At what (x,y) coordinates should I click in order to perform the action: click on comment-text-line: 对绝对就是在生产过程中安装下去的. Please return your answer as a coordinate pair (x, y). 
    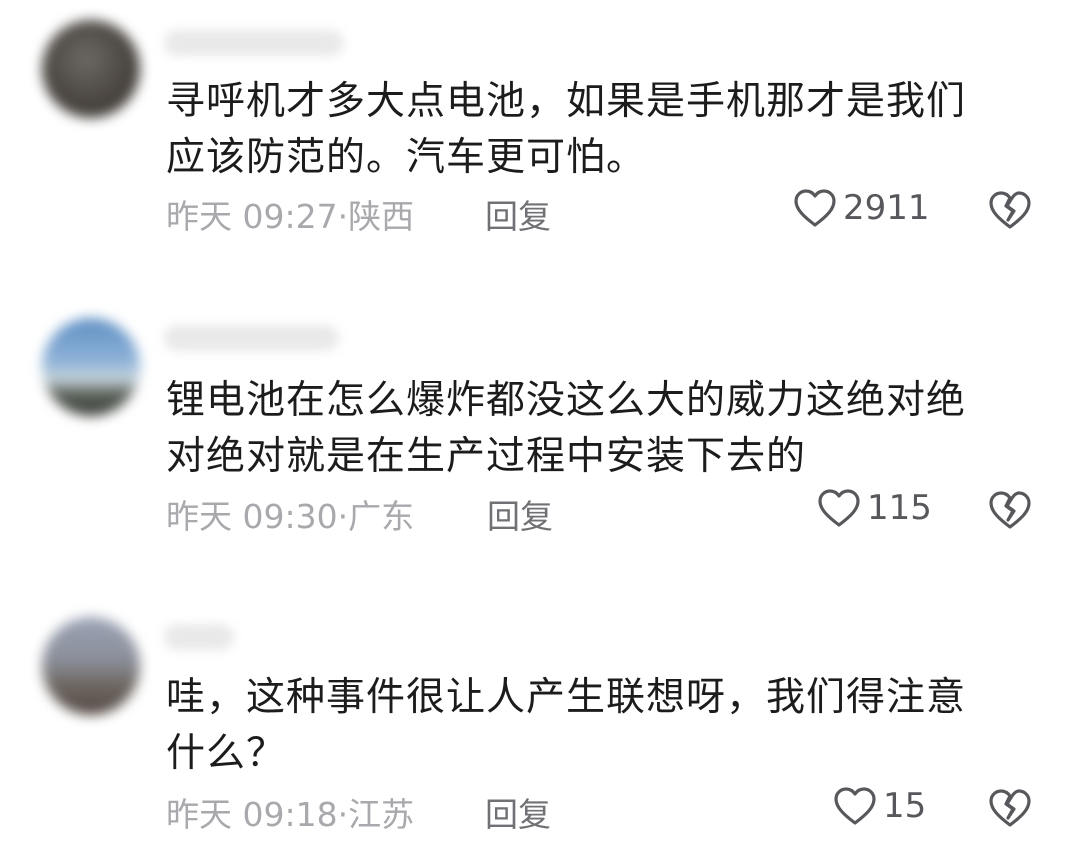
    Looking at the image, I should click on (486, 456).